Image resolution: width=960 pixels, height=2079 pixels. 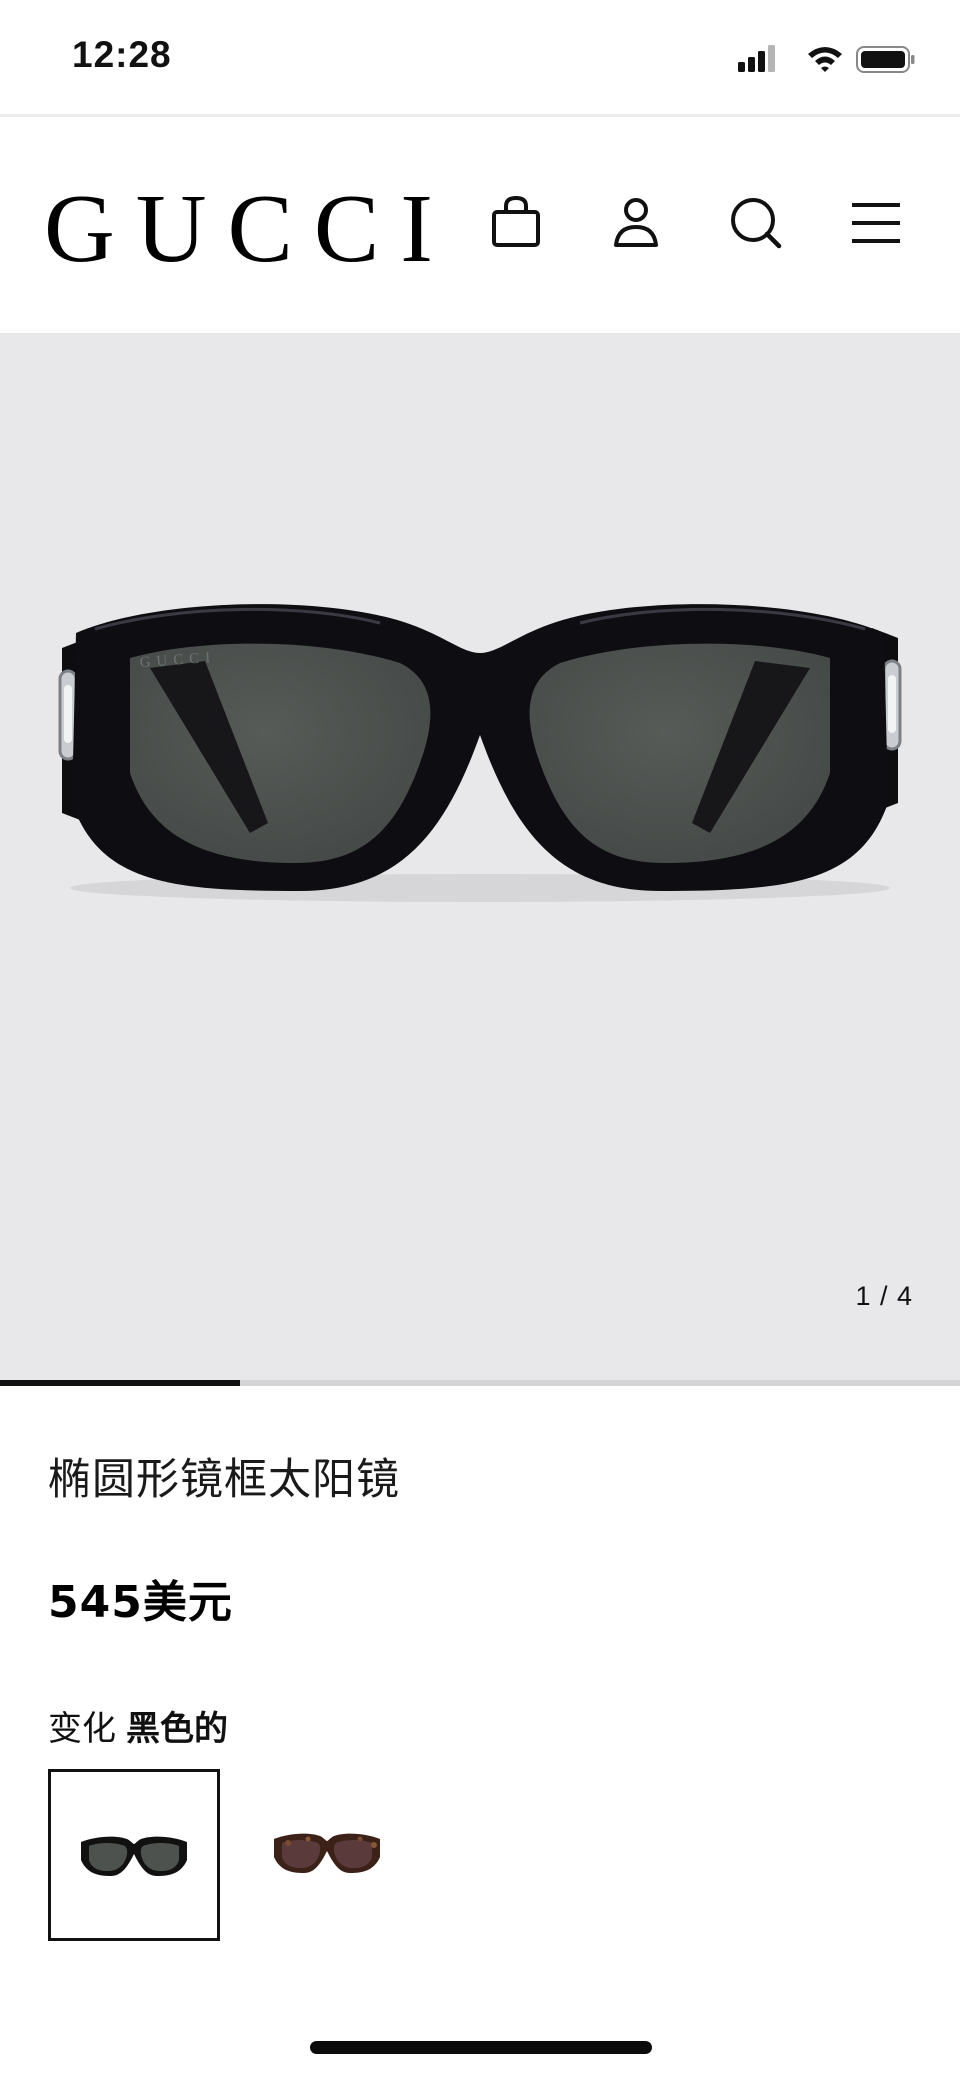 I want to click on status-bar: 12:28, so click(x=480, y=58).